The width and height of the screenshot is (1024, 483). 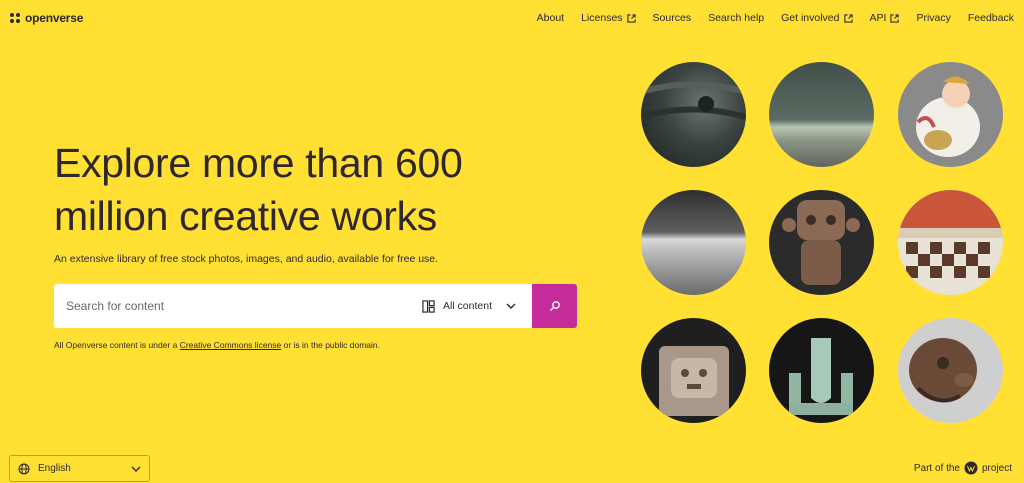 I want to click on nav-about: About, so click(x=550, y=18).